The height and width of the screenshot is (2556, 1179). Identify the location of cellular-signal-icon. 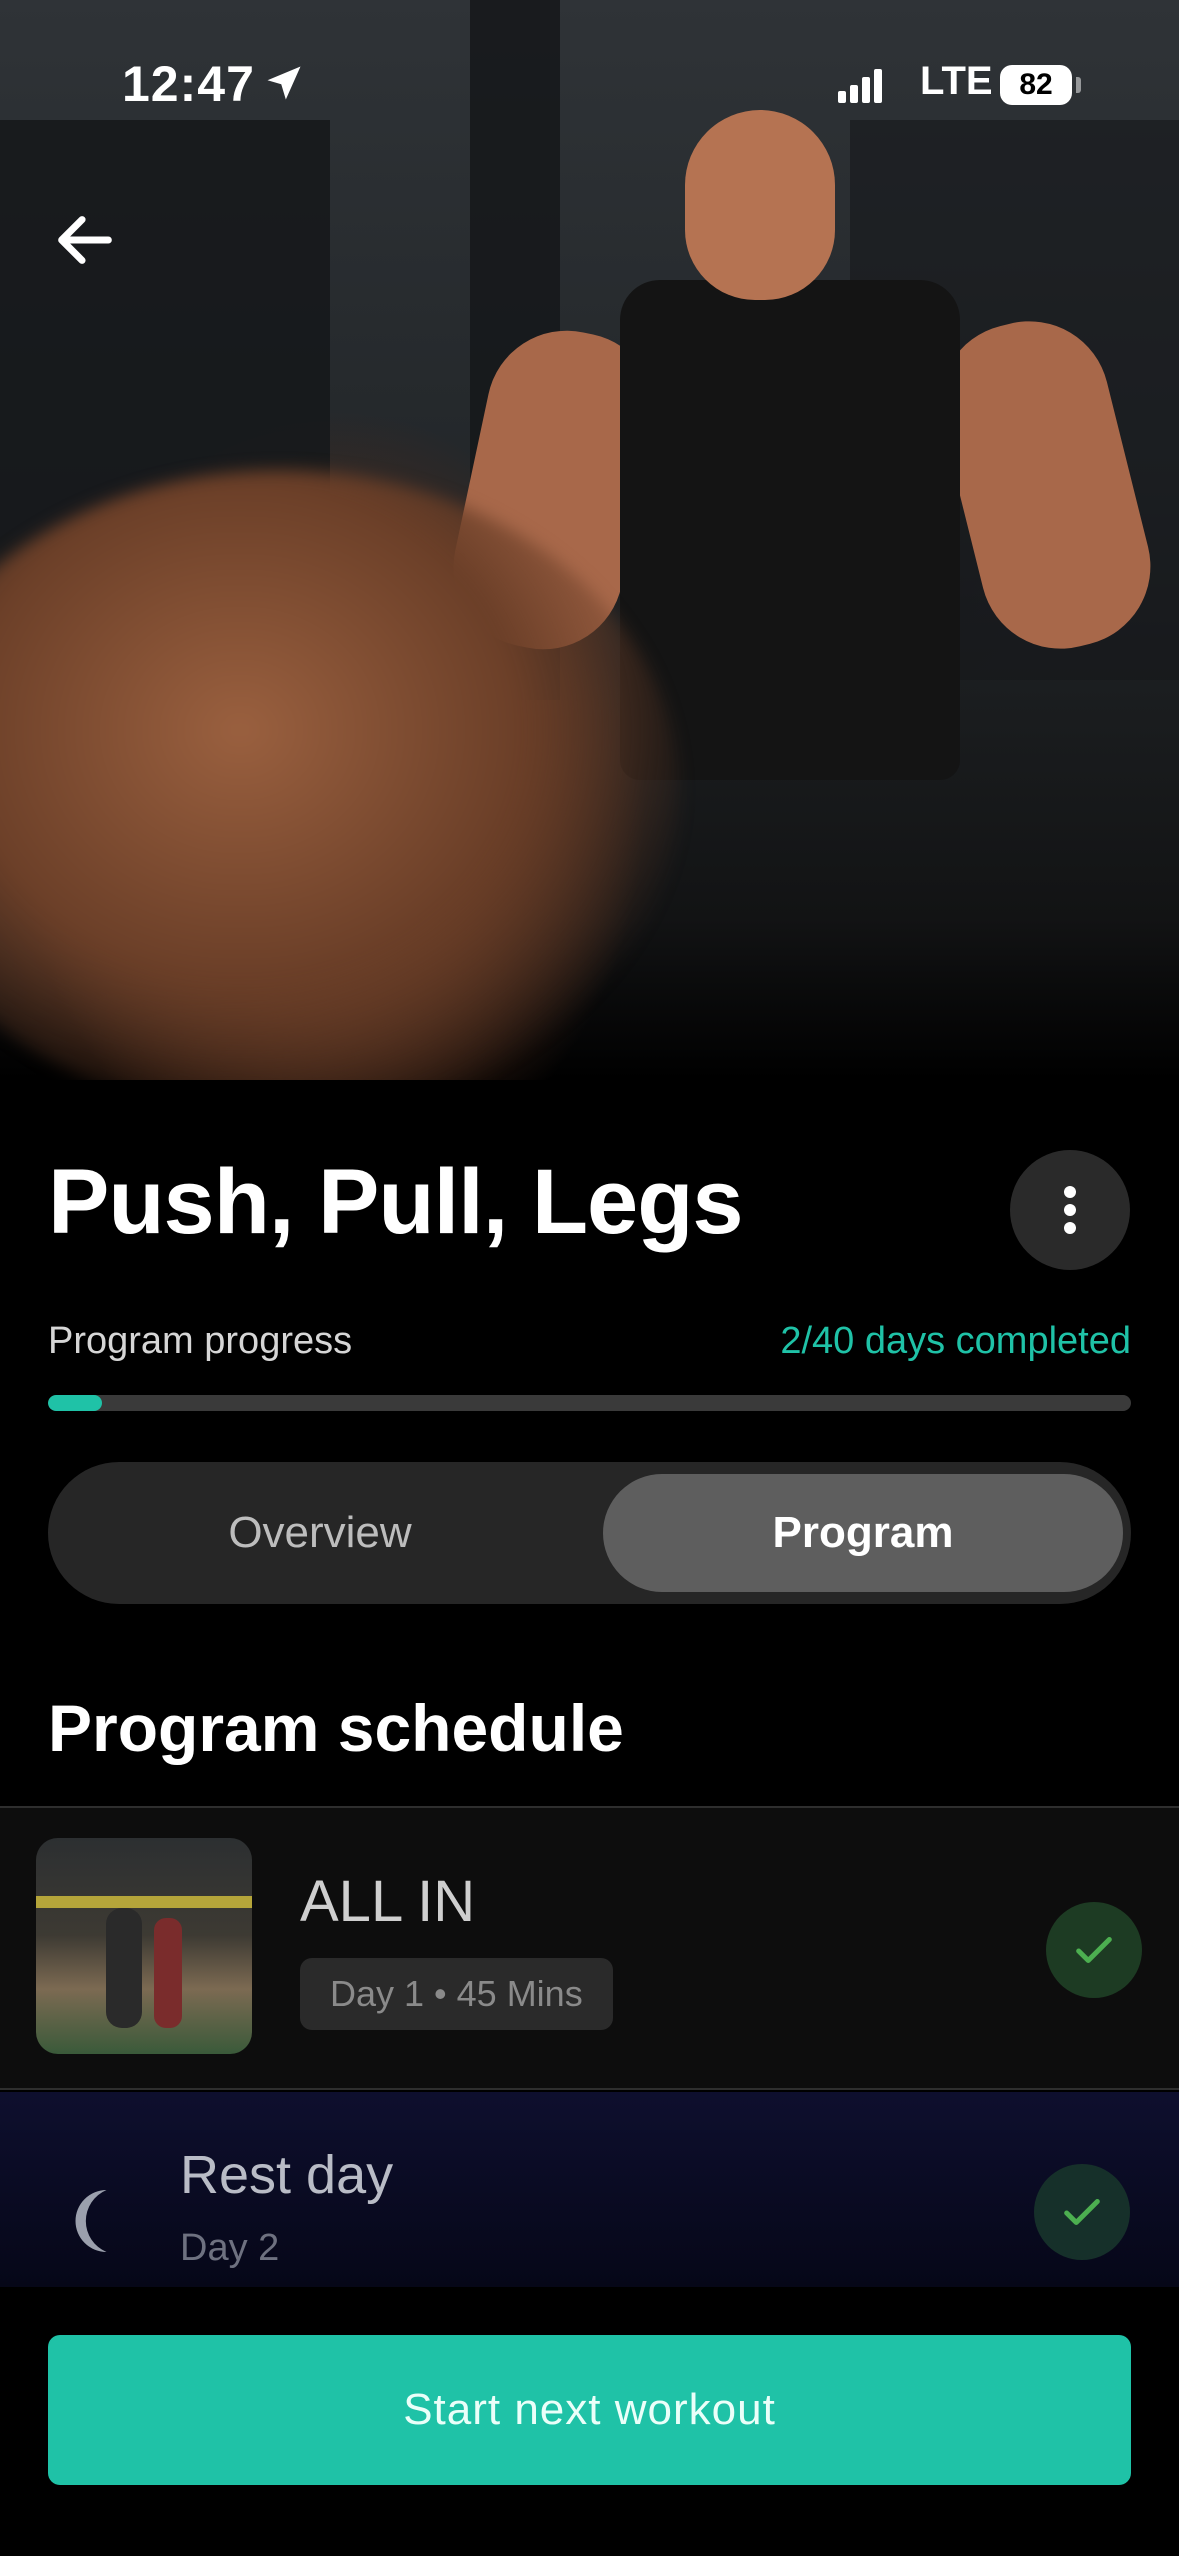
(862, 86).